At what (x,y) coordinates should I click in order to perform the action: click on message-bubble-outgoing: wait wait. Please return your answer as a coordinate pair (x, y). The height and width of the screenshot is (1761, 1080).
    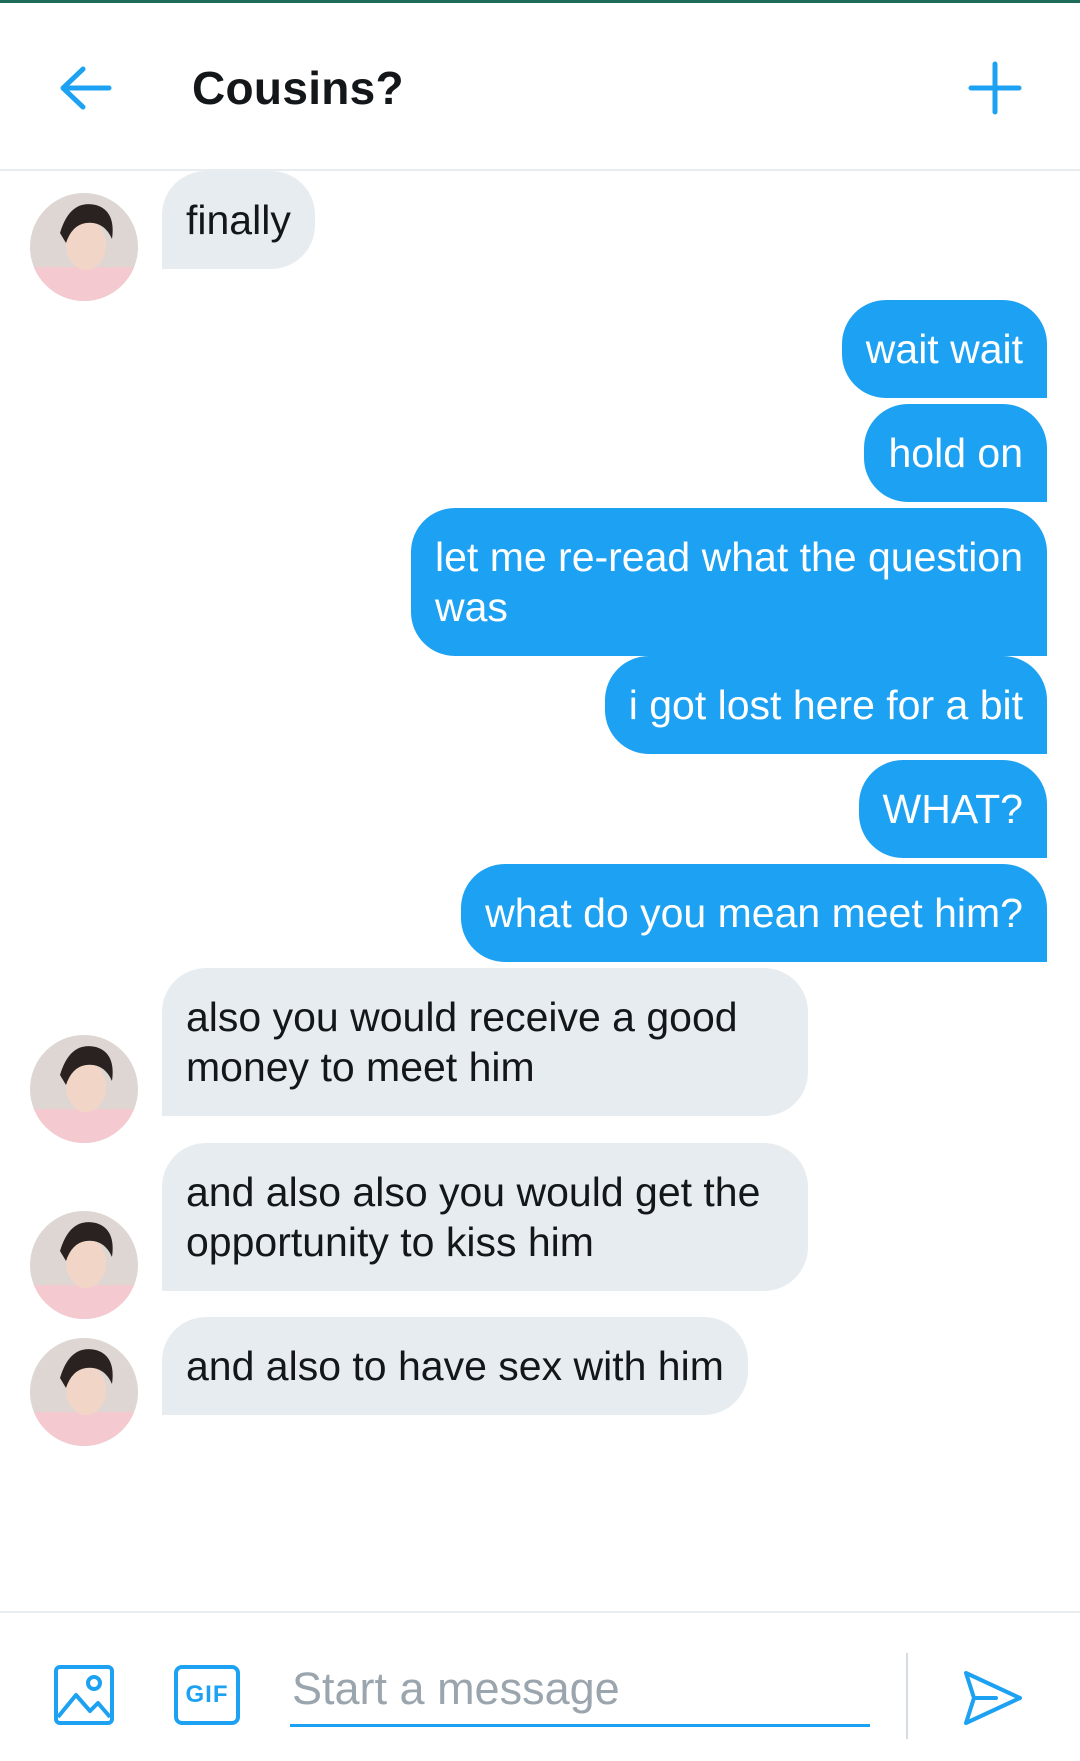
    Looking at the image, I should click on (944, 349).